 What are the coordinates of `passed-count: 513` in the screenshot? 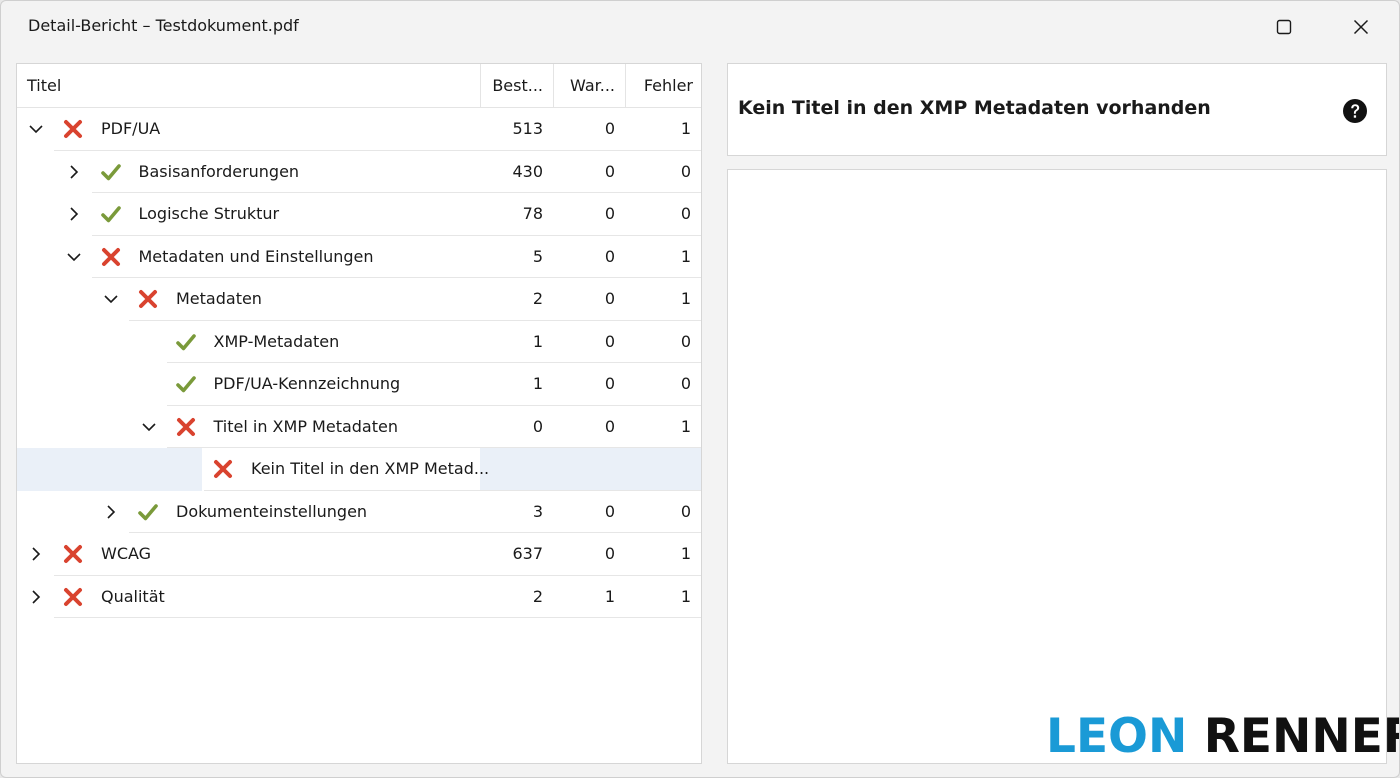 It's located at (527, 128).